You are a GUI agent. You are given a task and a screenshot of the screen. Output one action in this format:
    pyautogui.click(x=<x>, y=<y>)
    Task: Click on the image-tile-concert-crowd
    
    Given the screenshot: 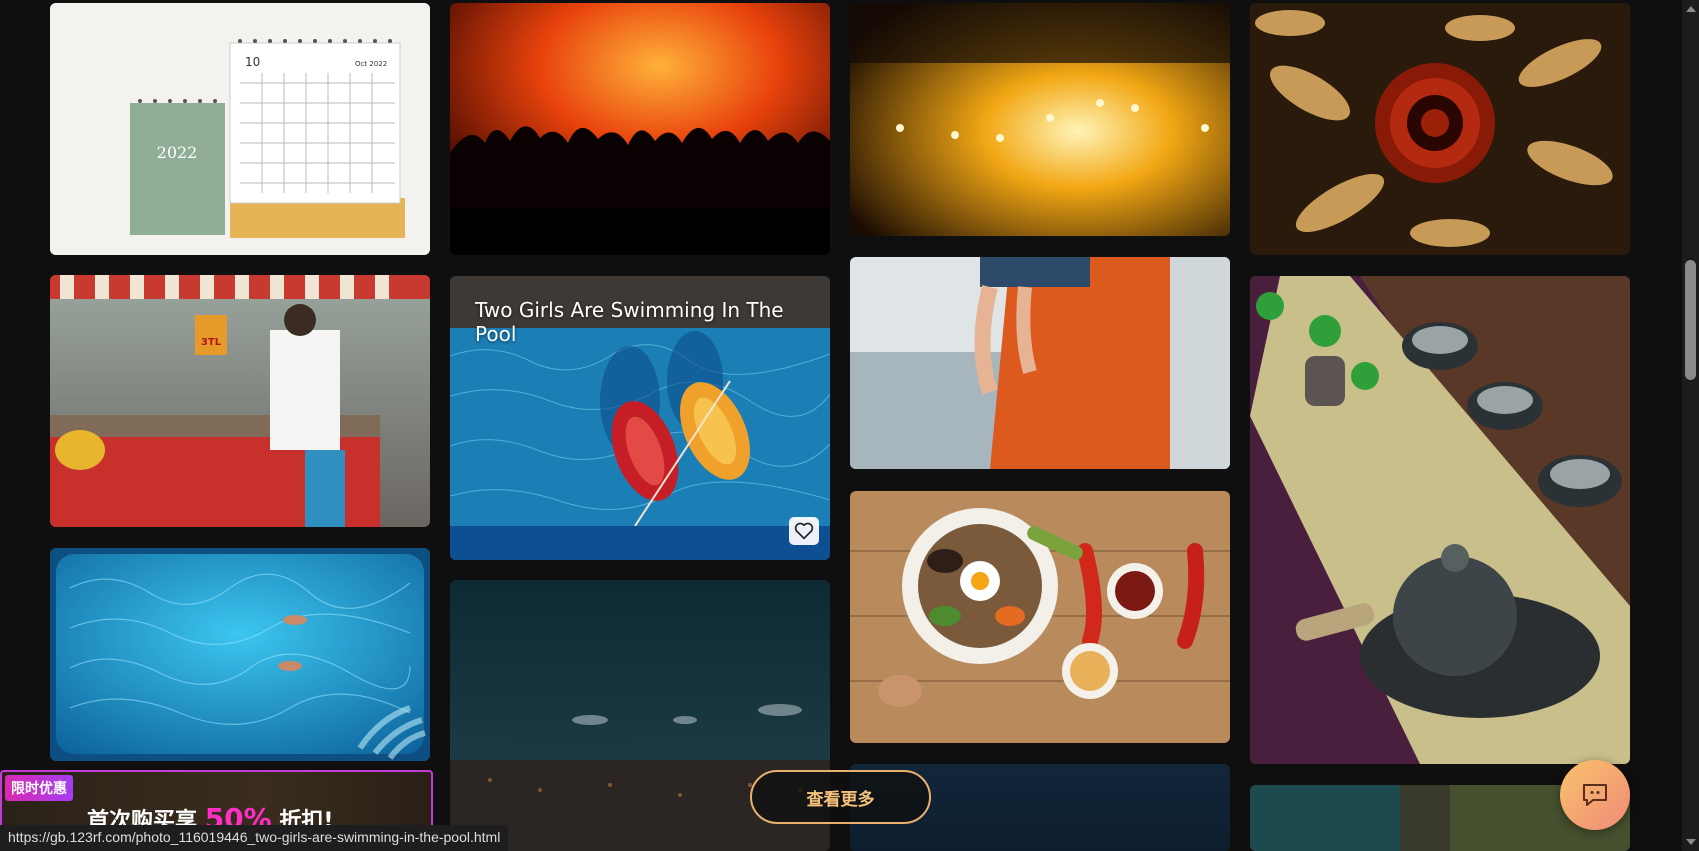 What is the action you would take?
    pyautogui.click(x=640, y=129)
    